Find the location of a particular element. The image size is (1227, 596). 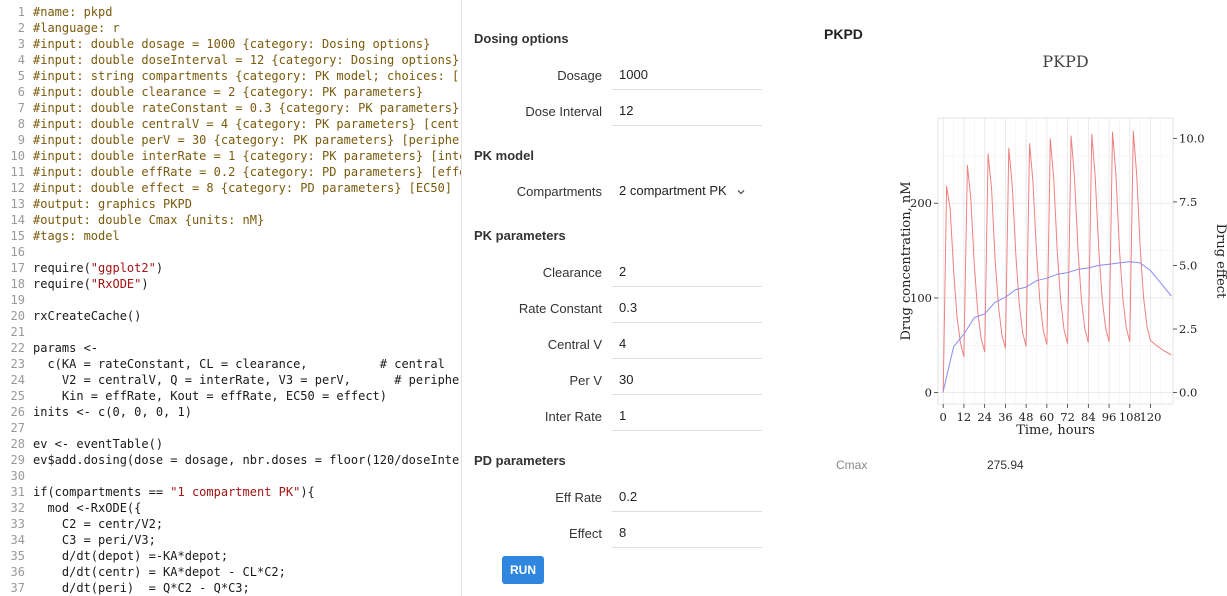

line-number: 15 is located at coordinates (17, 236).